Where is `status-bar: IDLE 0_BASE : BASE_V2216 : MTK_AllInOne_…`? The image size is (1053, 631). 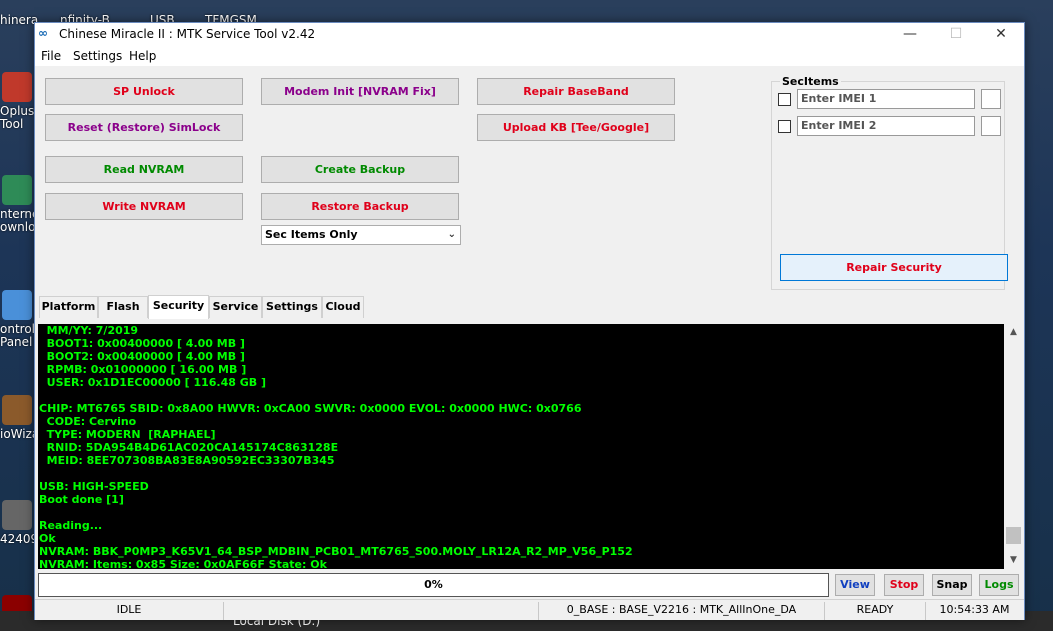
status-bar: IDLE 0_BASE : BASE_V2216 : MTK_AllInOne_… is located at coordinates (529, 609).